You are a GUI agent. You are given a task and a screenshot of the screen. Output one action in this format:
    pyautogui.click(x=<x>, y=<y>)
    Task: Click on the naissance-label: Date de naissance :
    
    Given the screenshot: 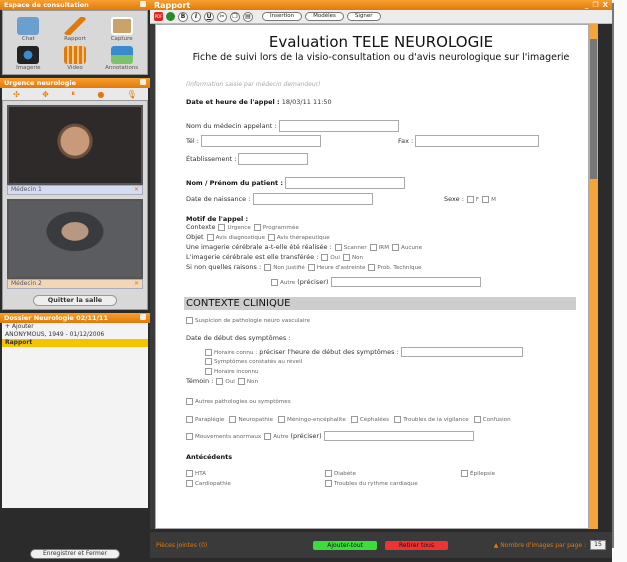 What is the action you would take?
    pyautogui.click(x=218, y=199)
    